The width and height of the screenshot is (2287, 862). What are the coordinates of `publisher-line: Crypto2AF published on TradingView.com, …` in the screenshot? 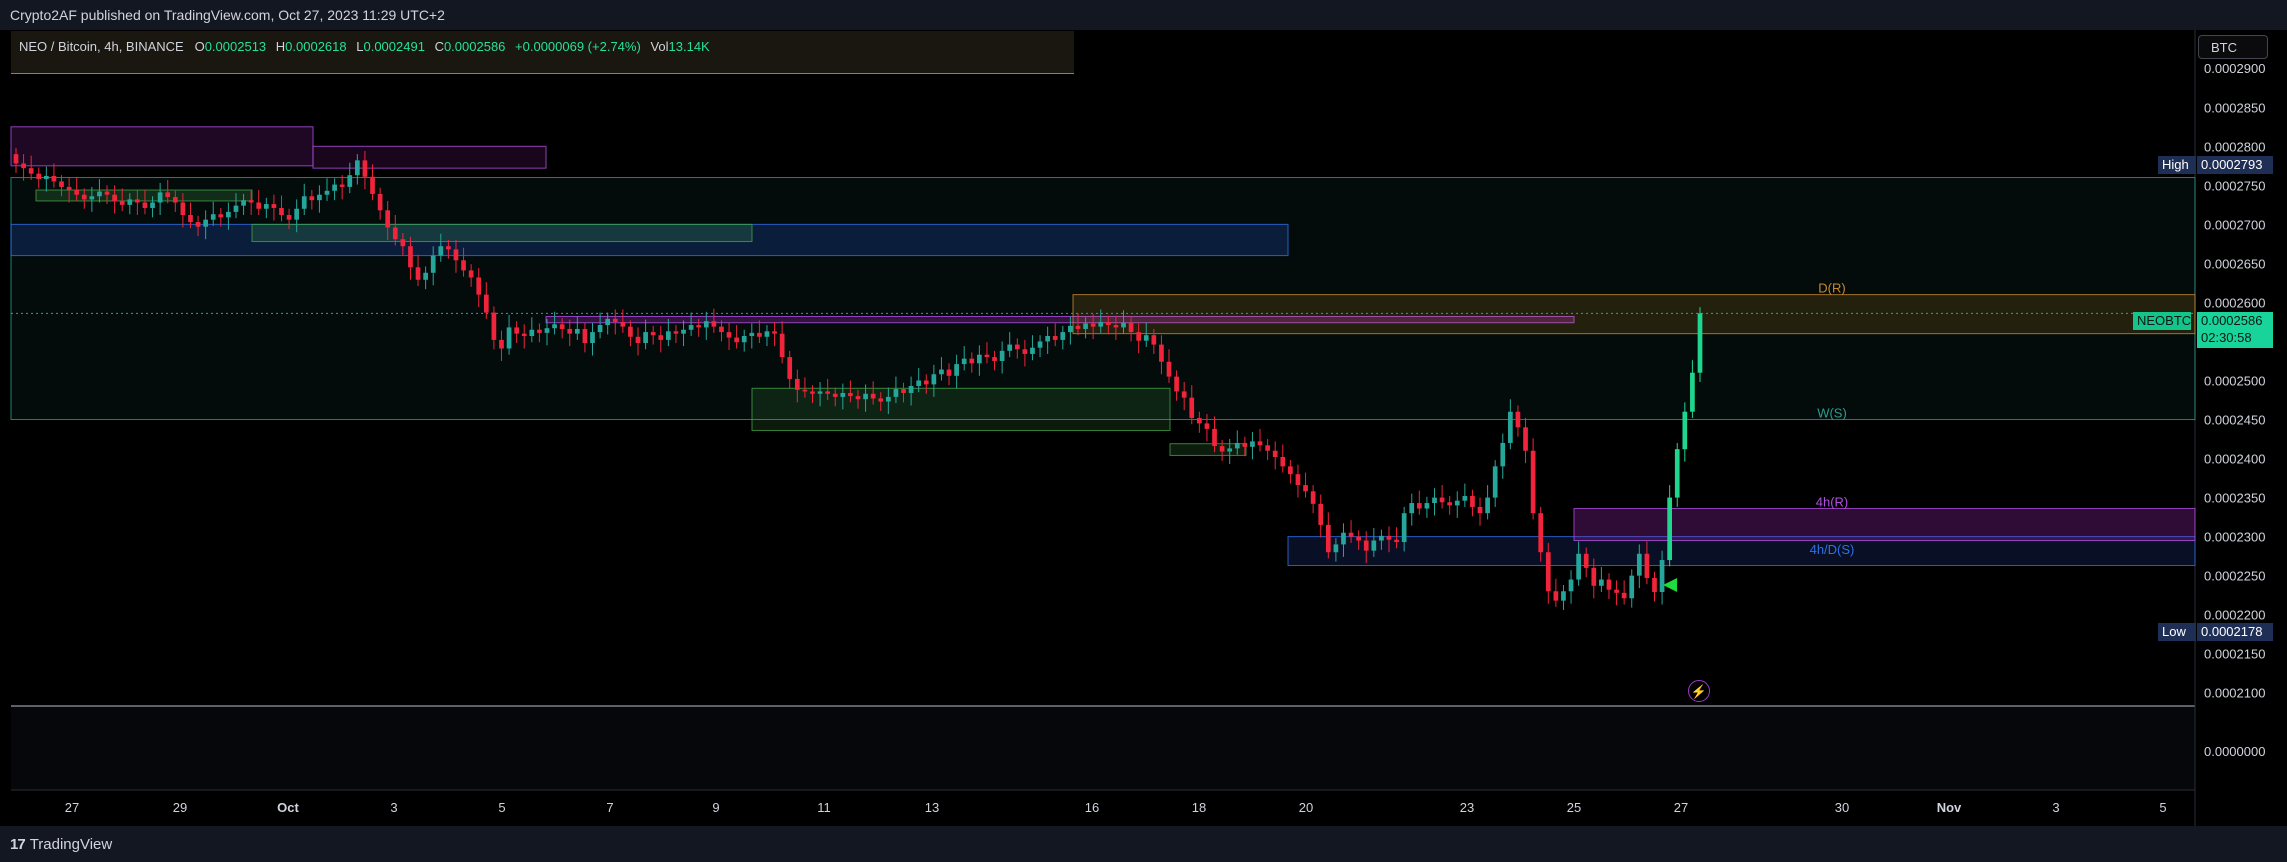 It's located at (227, 15).